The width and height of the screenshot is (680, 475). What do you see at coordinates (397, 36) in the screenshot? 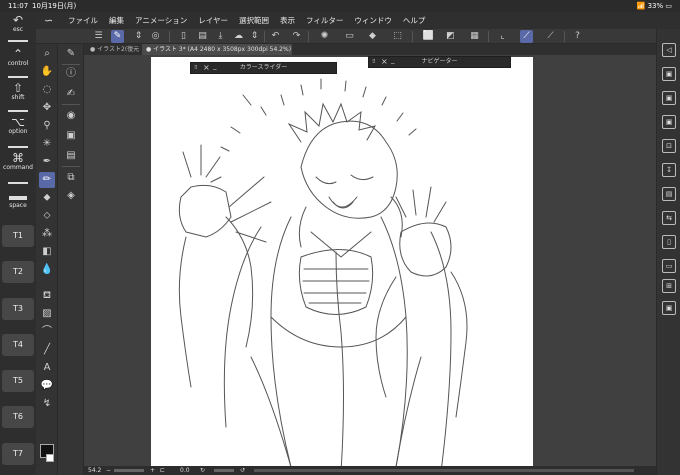
I see `transform-icon: ⬚` at bounding box center [397, 36].